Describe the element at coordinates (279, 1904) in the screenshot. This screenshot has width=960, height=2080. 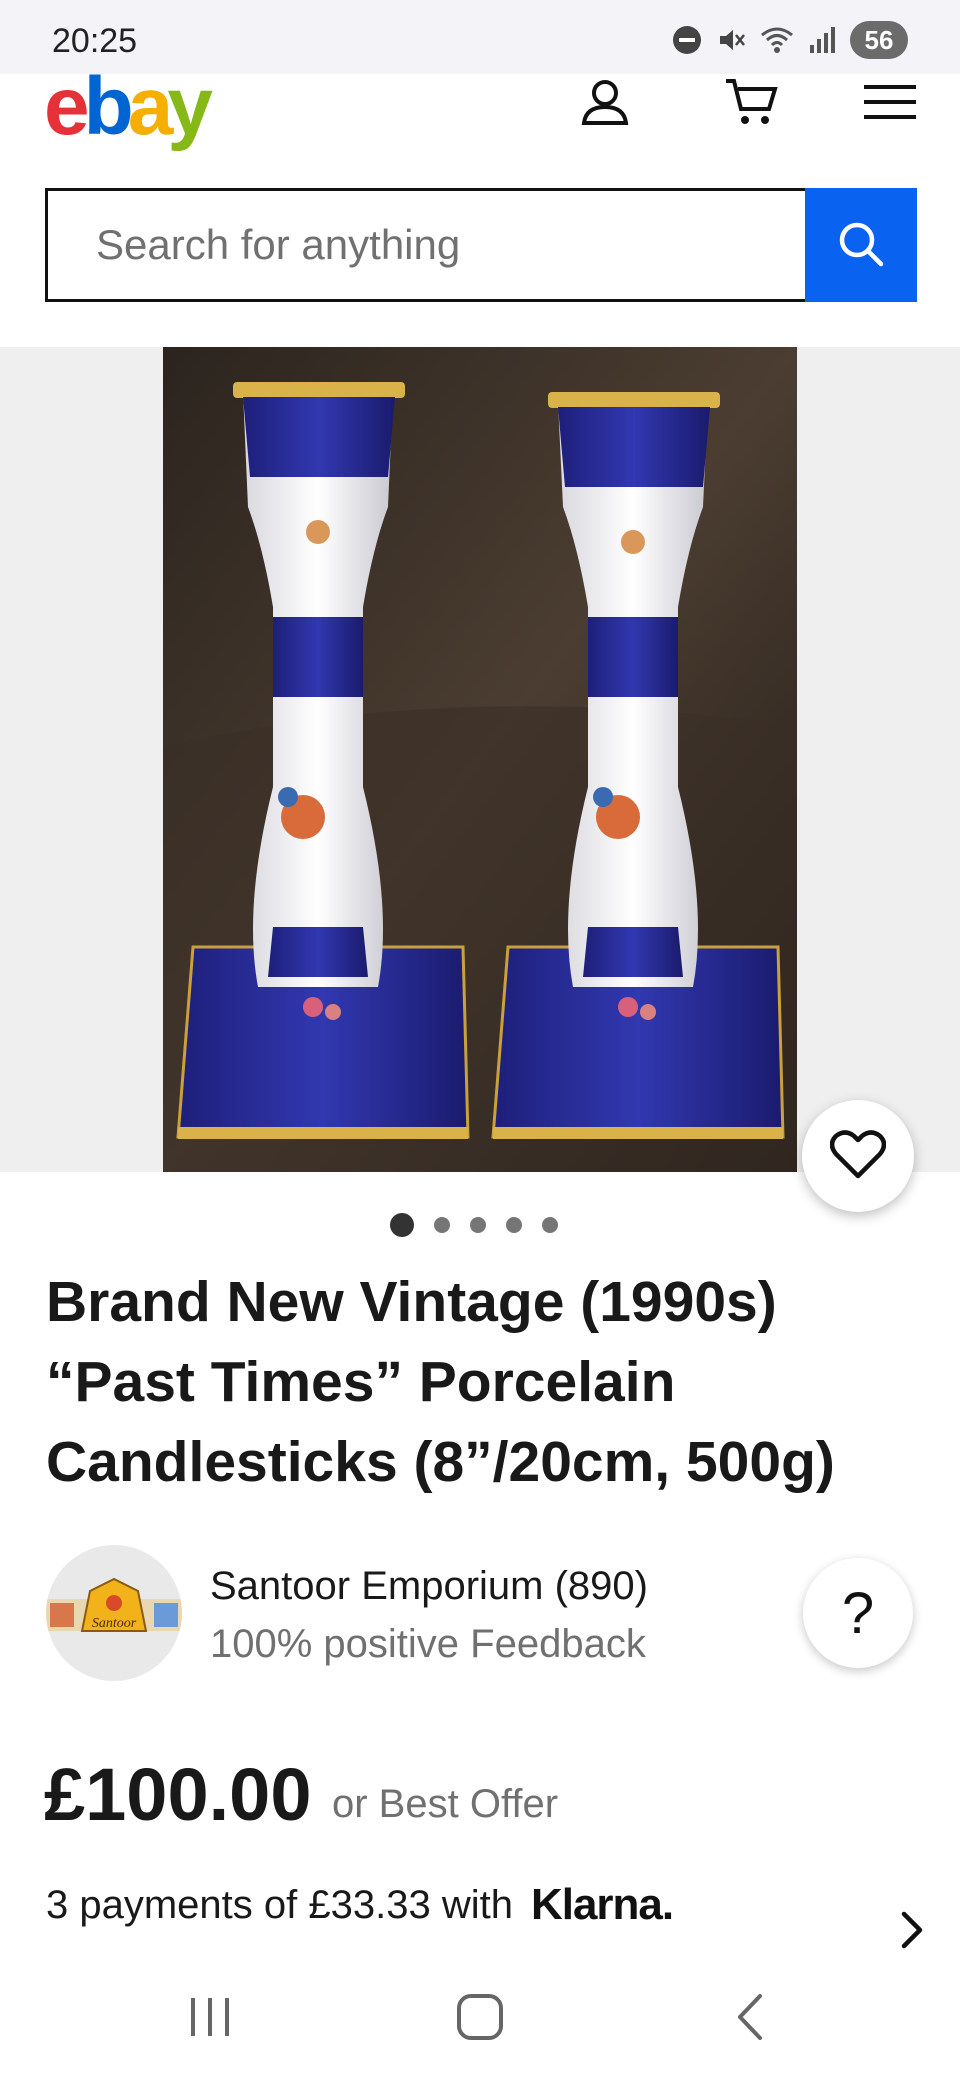
I see `installments-text: 3 payments of £33.33 with` at that location.